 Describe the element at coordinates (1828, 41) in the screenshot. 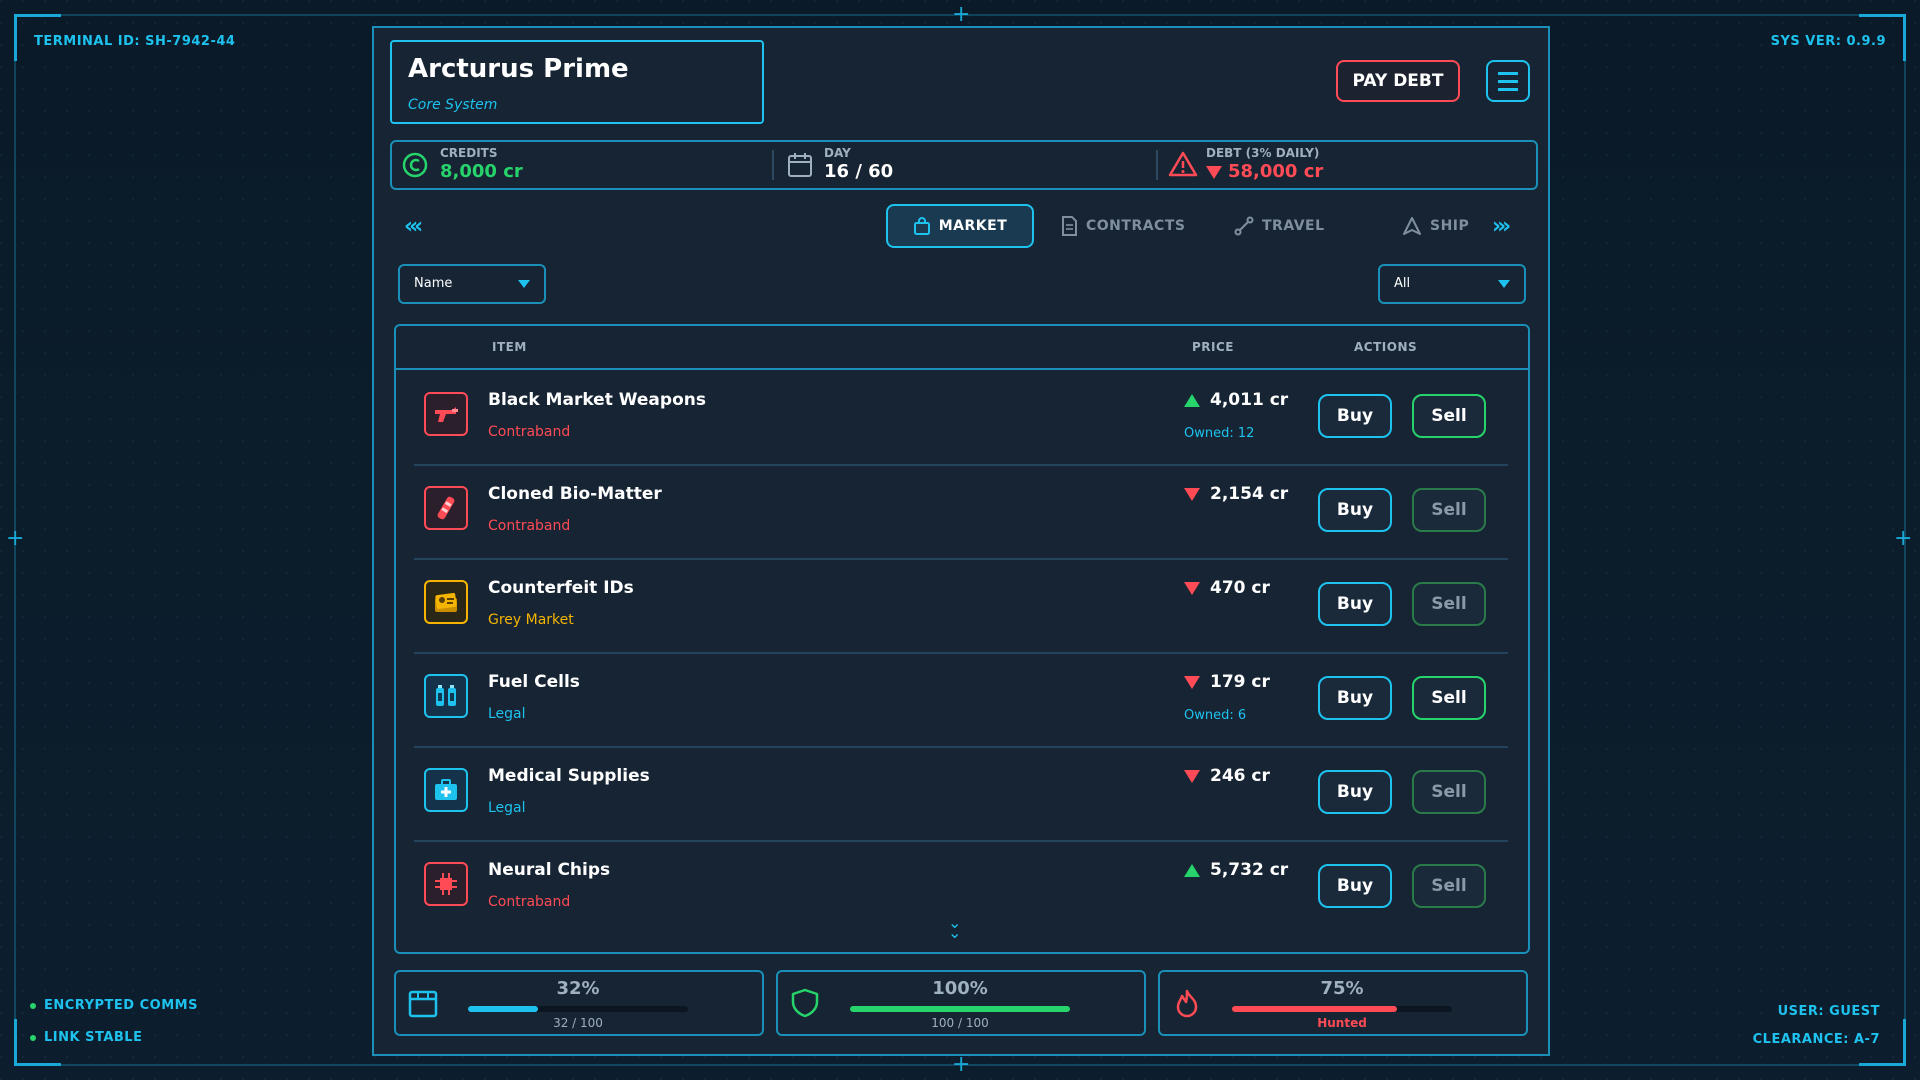

I see `sys-version: SYS VER: 0.9.9` at that location.